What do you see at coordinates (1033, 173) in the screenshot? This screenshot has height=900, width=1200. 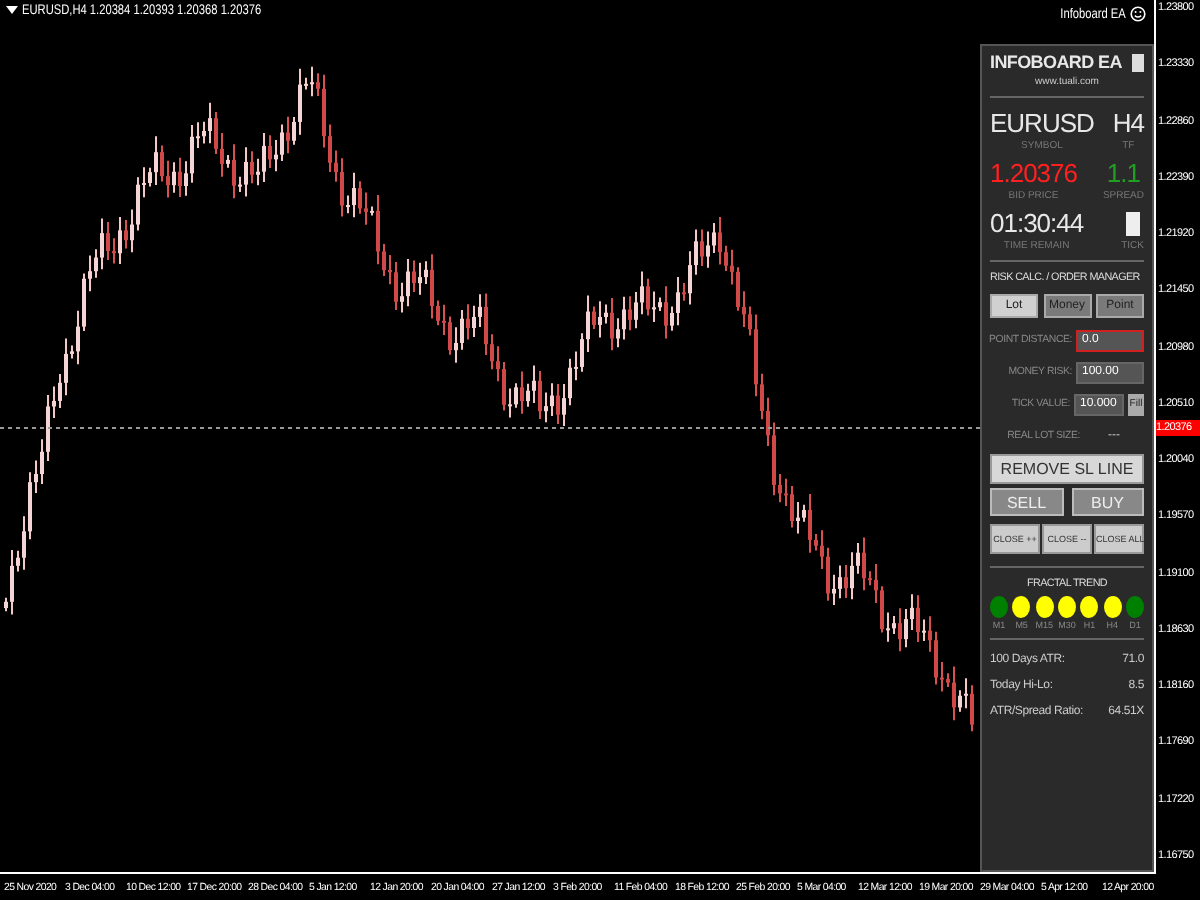 I see `bid-price-value: 1.20376` at bounding box center [1033, 173].